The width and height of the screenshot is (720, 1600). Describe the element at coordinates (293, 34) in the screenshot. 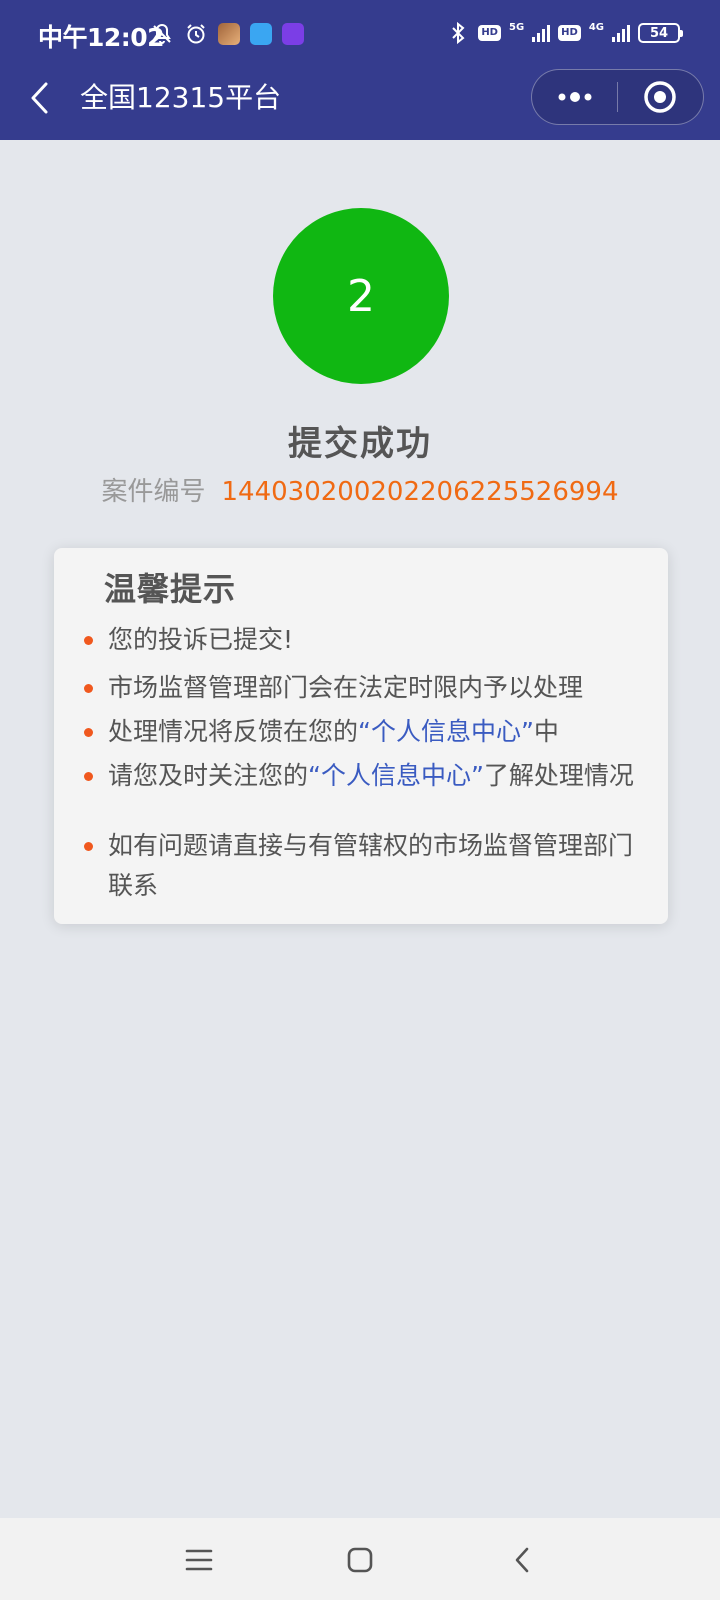

I see `video-app-icon` at that location.